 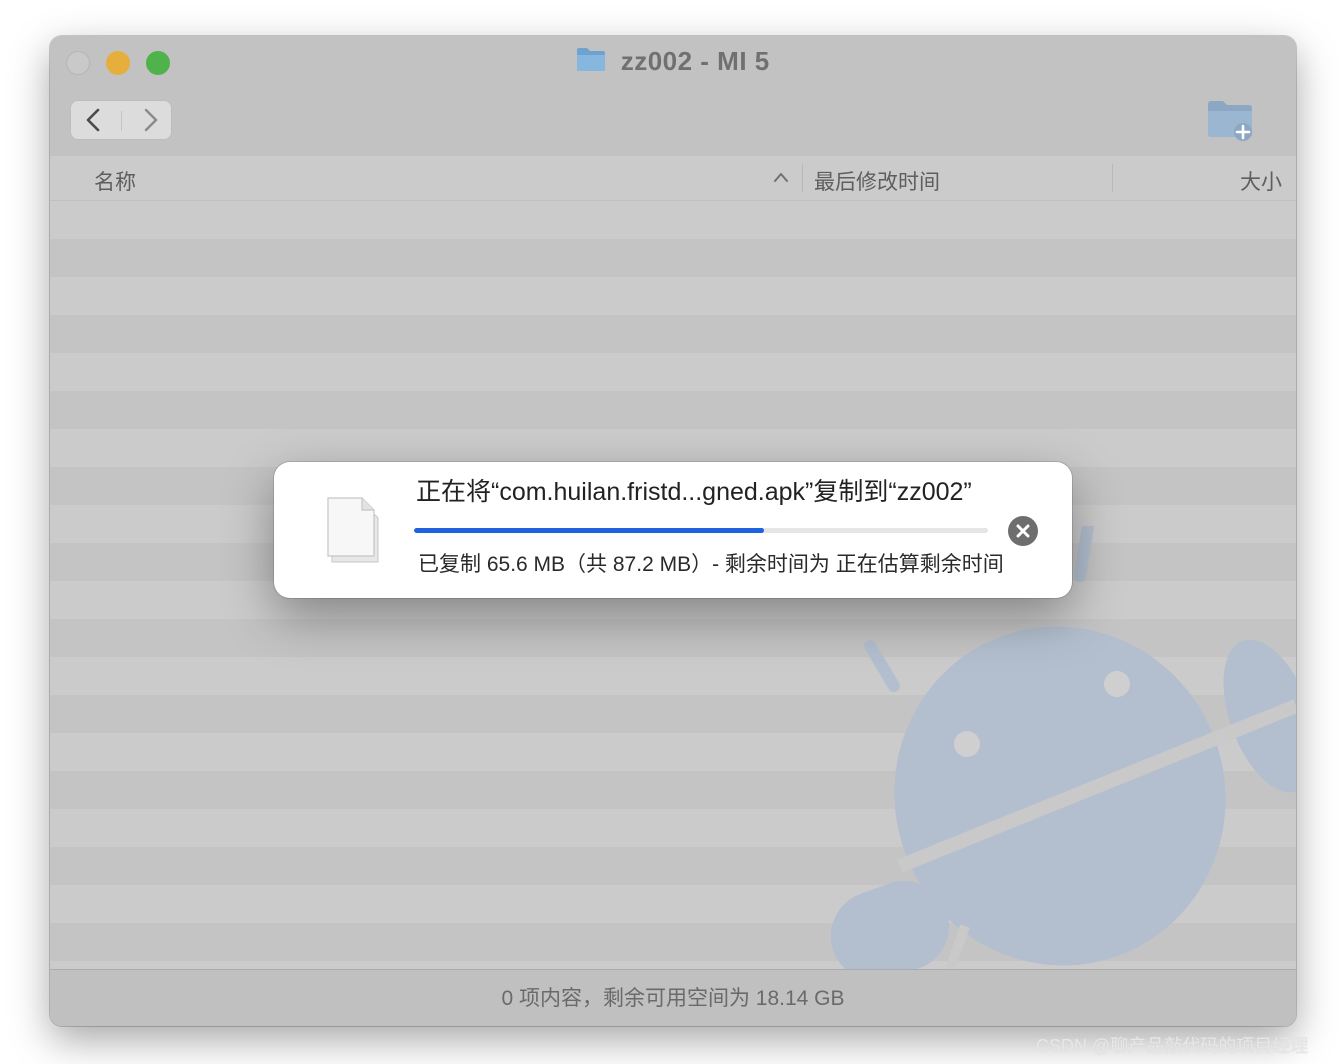 I want to click on status-bar: 0 项内容，剩余可用空间为 18.14 GB, so click(x=673, y=997).